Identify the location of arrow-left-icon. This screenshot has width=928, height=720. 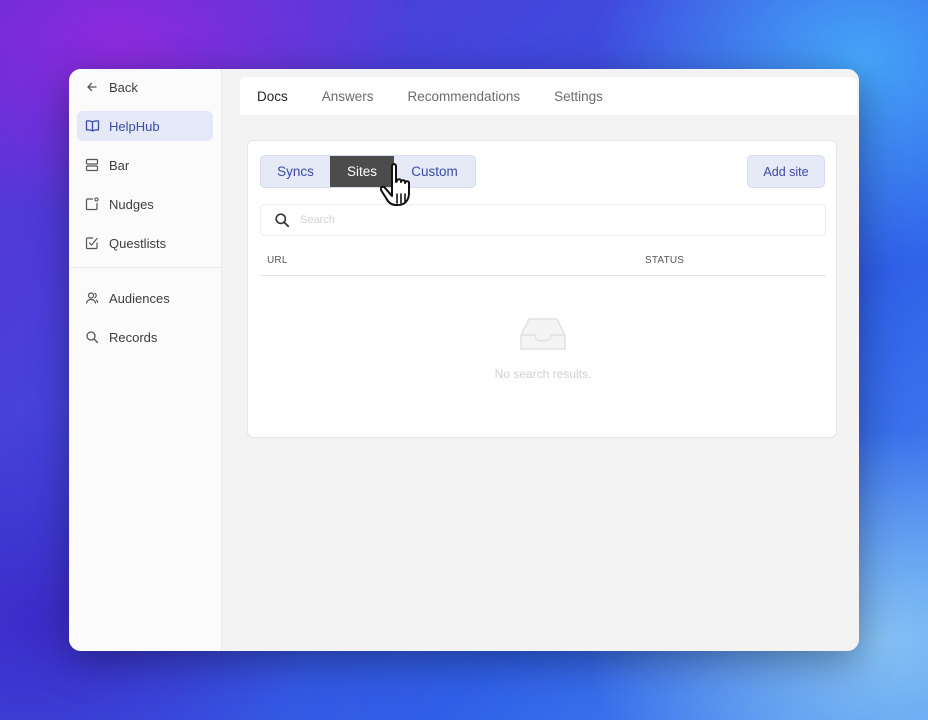
(92, 87).